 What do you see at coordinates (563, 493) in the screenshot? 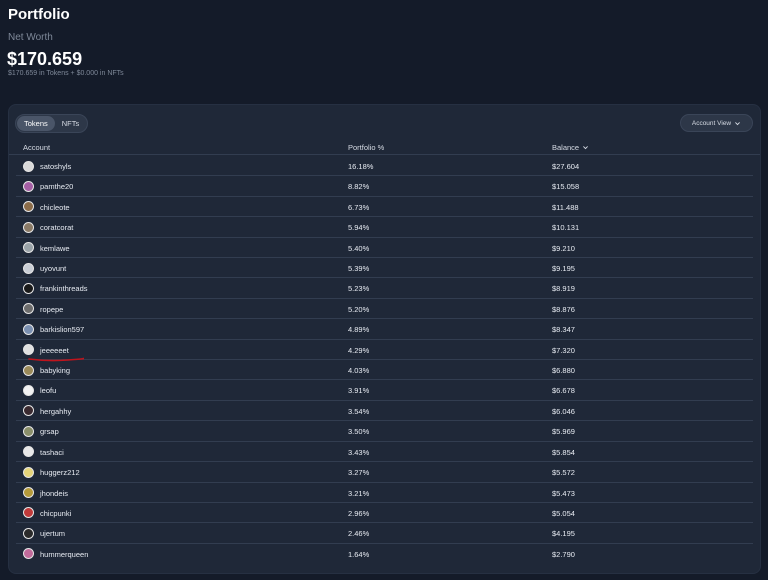
I see `account-balance: $5.473` at bounding box center [563, 493].